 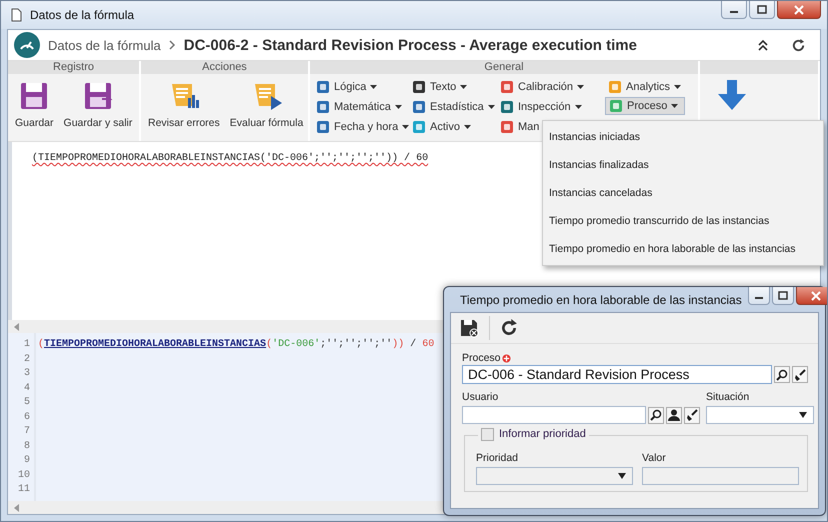 I want to click on menu-item: Instancias finalizadas, so click(x=683, y=165).